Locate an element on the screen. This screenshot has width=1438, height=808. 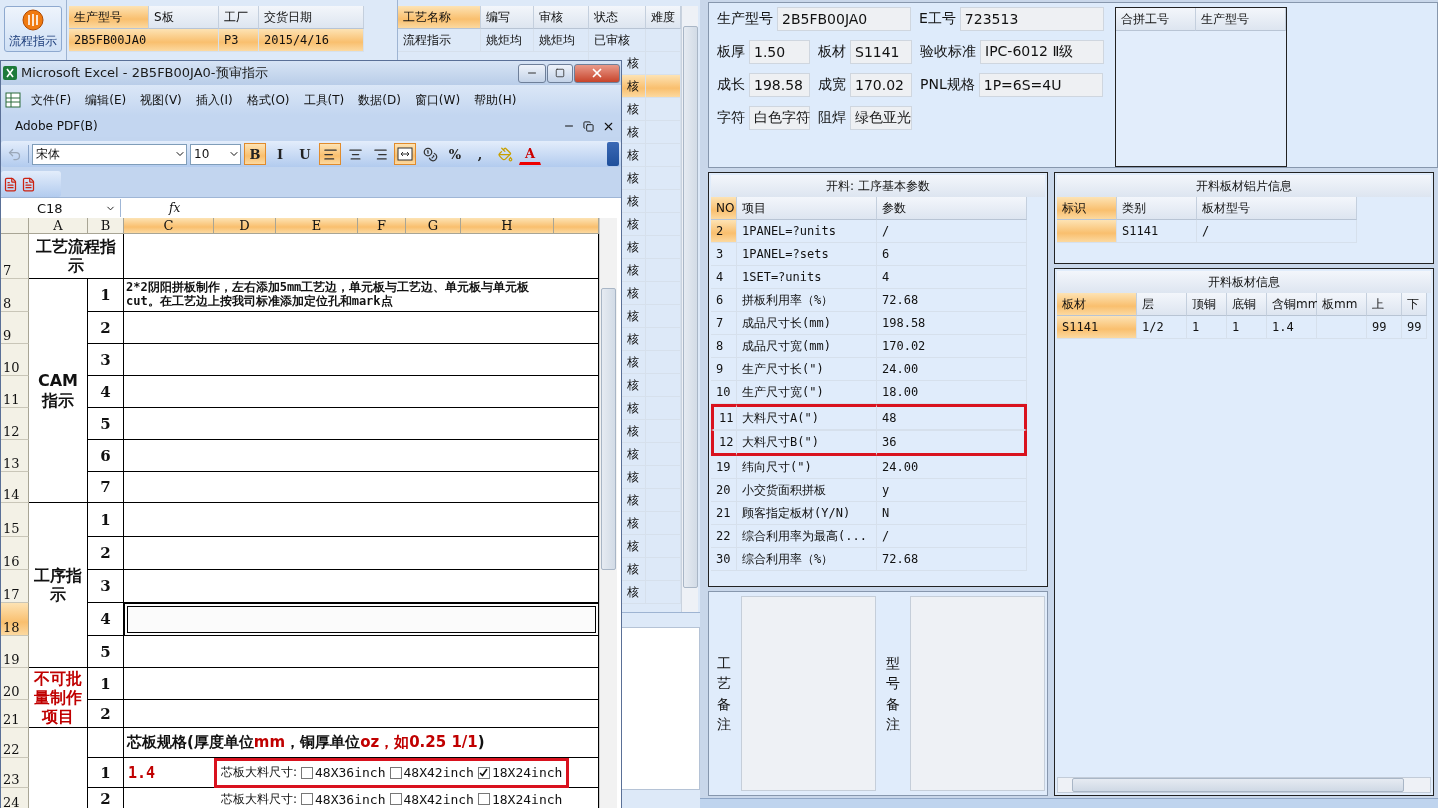
name-box: C18 is located at coordinates (61, 208).